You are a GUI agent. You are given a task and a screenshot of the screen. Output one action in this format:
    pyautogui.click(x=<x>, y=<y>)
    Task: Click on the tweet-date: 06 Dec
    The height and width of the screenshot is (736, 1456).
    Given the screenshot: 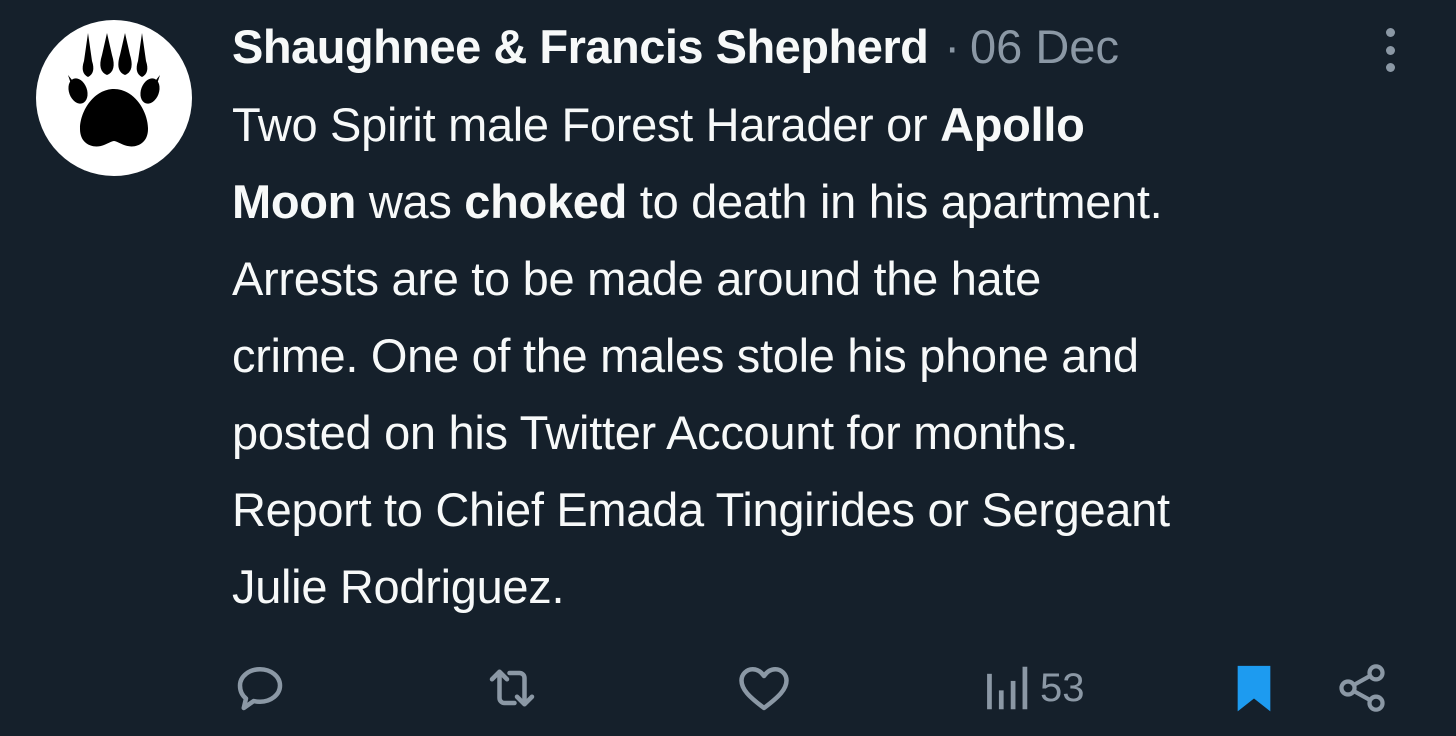 What is the action you would take?
    pyautogui.click(x=1044, y=46)
    